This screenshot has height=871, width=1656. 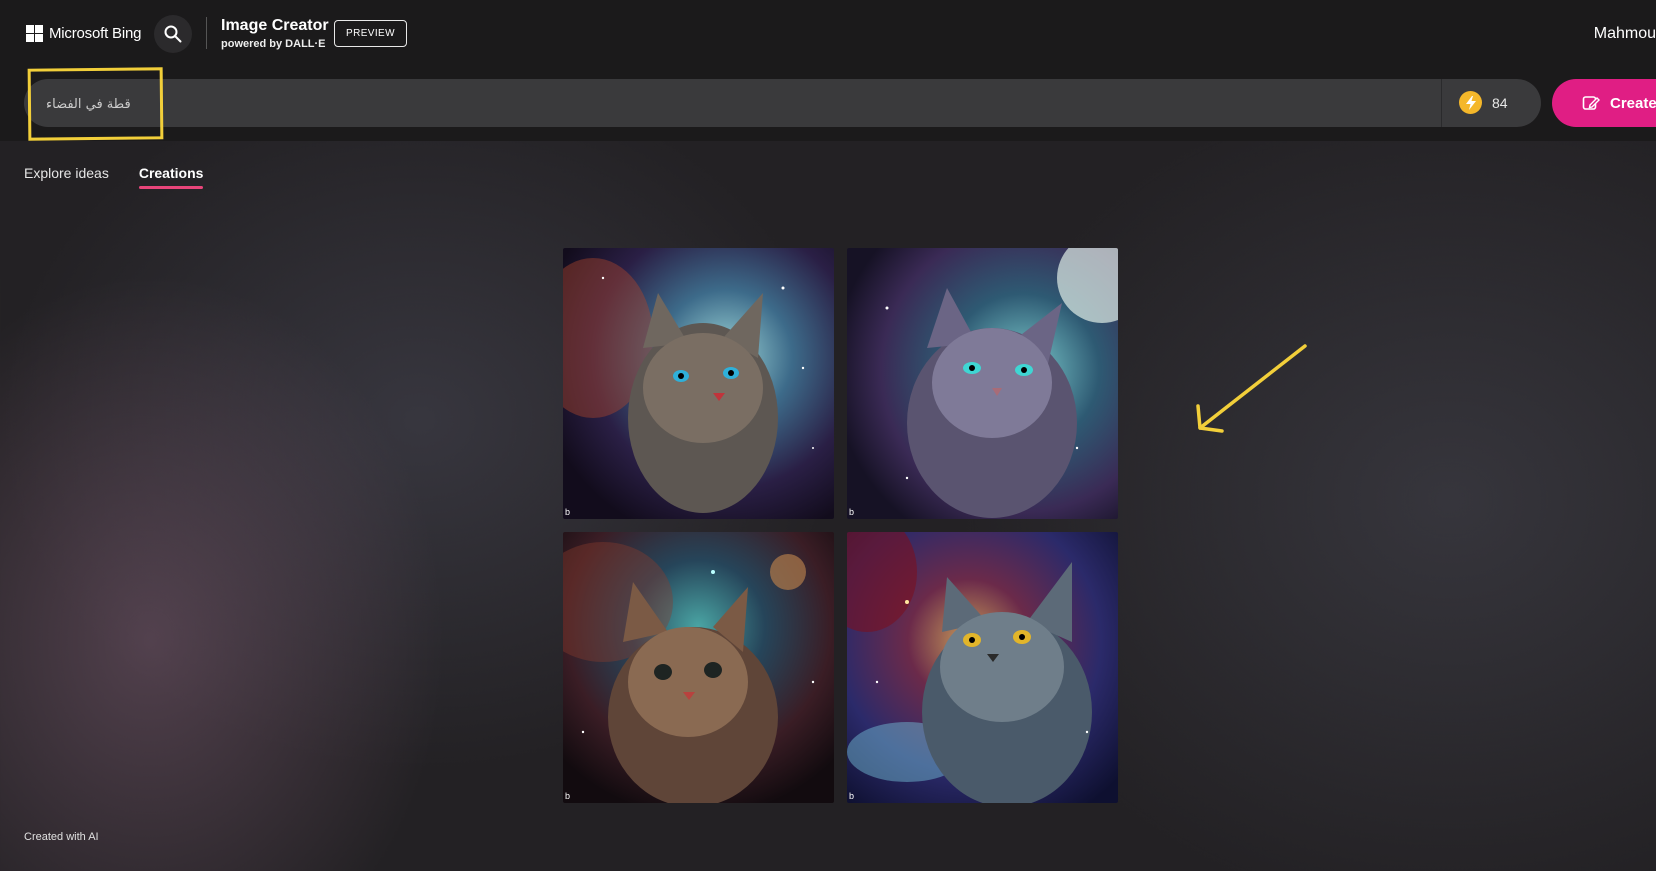 What do you see at coordinates (1483, 102) in the screenshot?
I see `boost-counter: 84` at bounding box center [1483, 102].